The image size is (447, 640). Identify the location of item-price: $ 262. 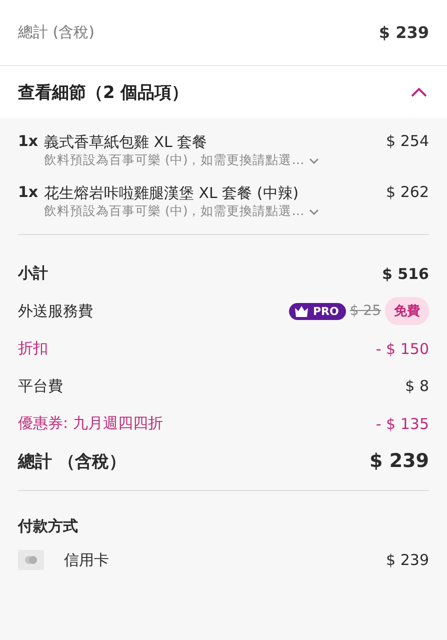
(407, 192).